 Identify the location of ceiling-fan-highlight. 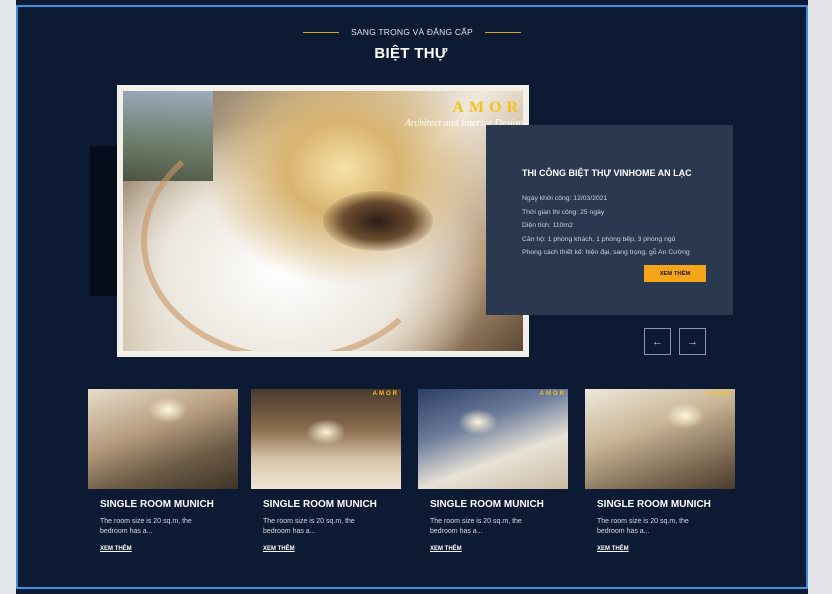
(685, 416).